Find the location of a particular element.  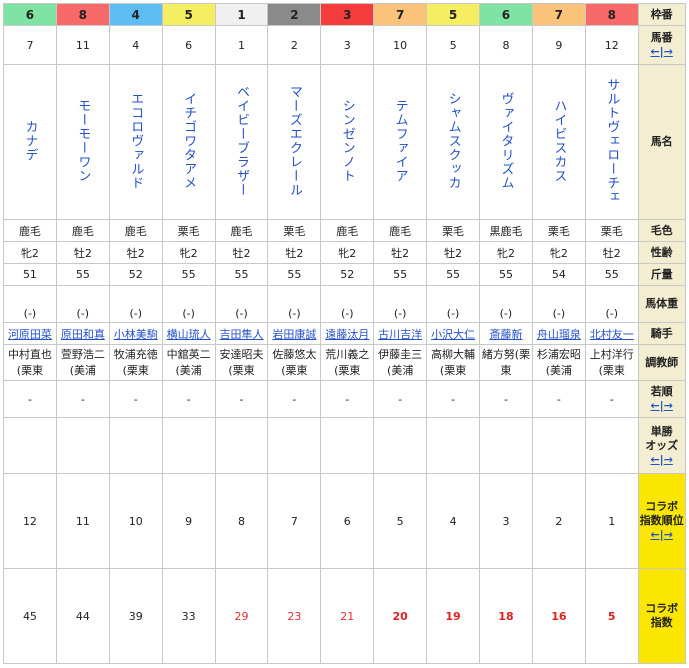

colabo-index-cell: 29 is located at coordinates (241, 616).